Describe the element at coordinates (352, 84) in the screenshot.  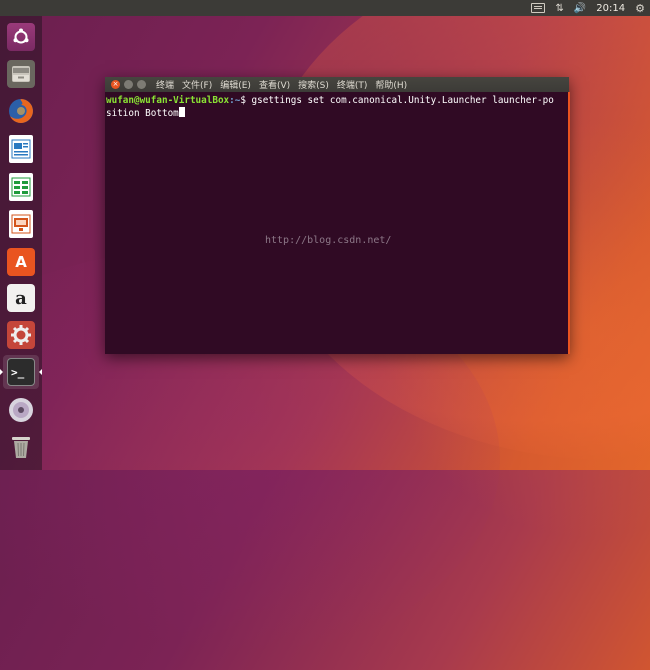
I see `menu-terminal: 终端(T)` at that location.